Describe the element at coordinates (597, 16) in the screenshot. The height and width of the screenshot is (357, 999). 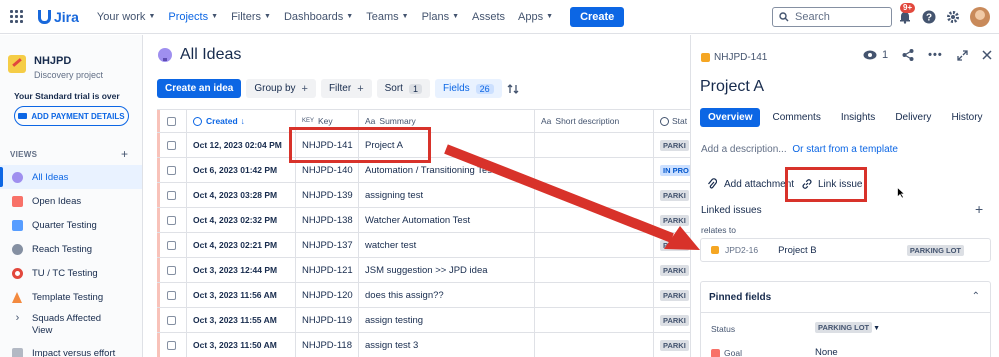
I see `create-button: Create` at that location.